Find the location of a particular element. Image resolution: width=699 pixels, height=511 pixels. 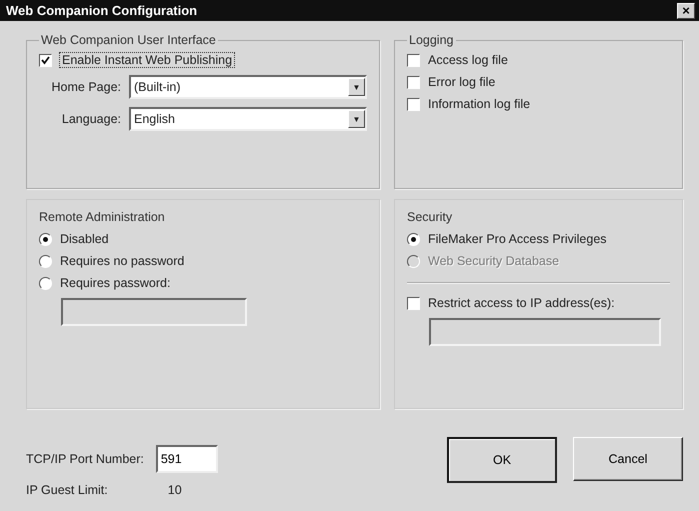

field-label: Home Page: is located at coordinates (85, 87).